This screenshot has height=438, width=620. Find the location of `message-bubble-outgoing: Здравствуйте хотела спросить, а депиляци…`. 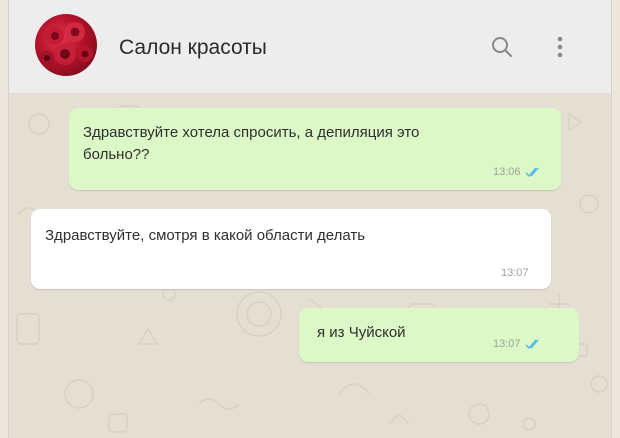

message-bubble-outgoing: Здравствуйте хотела спросить, а депиляци… is located at coordinates (315, 149).